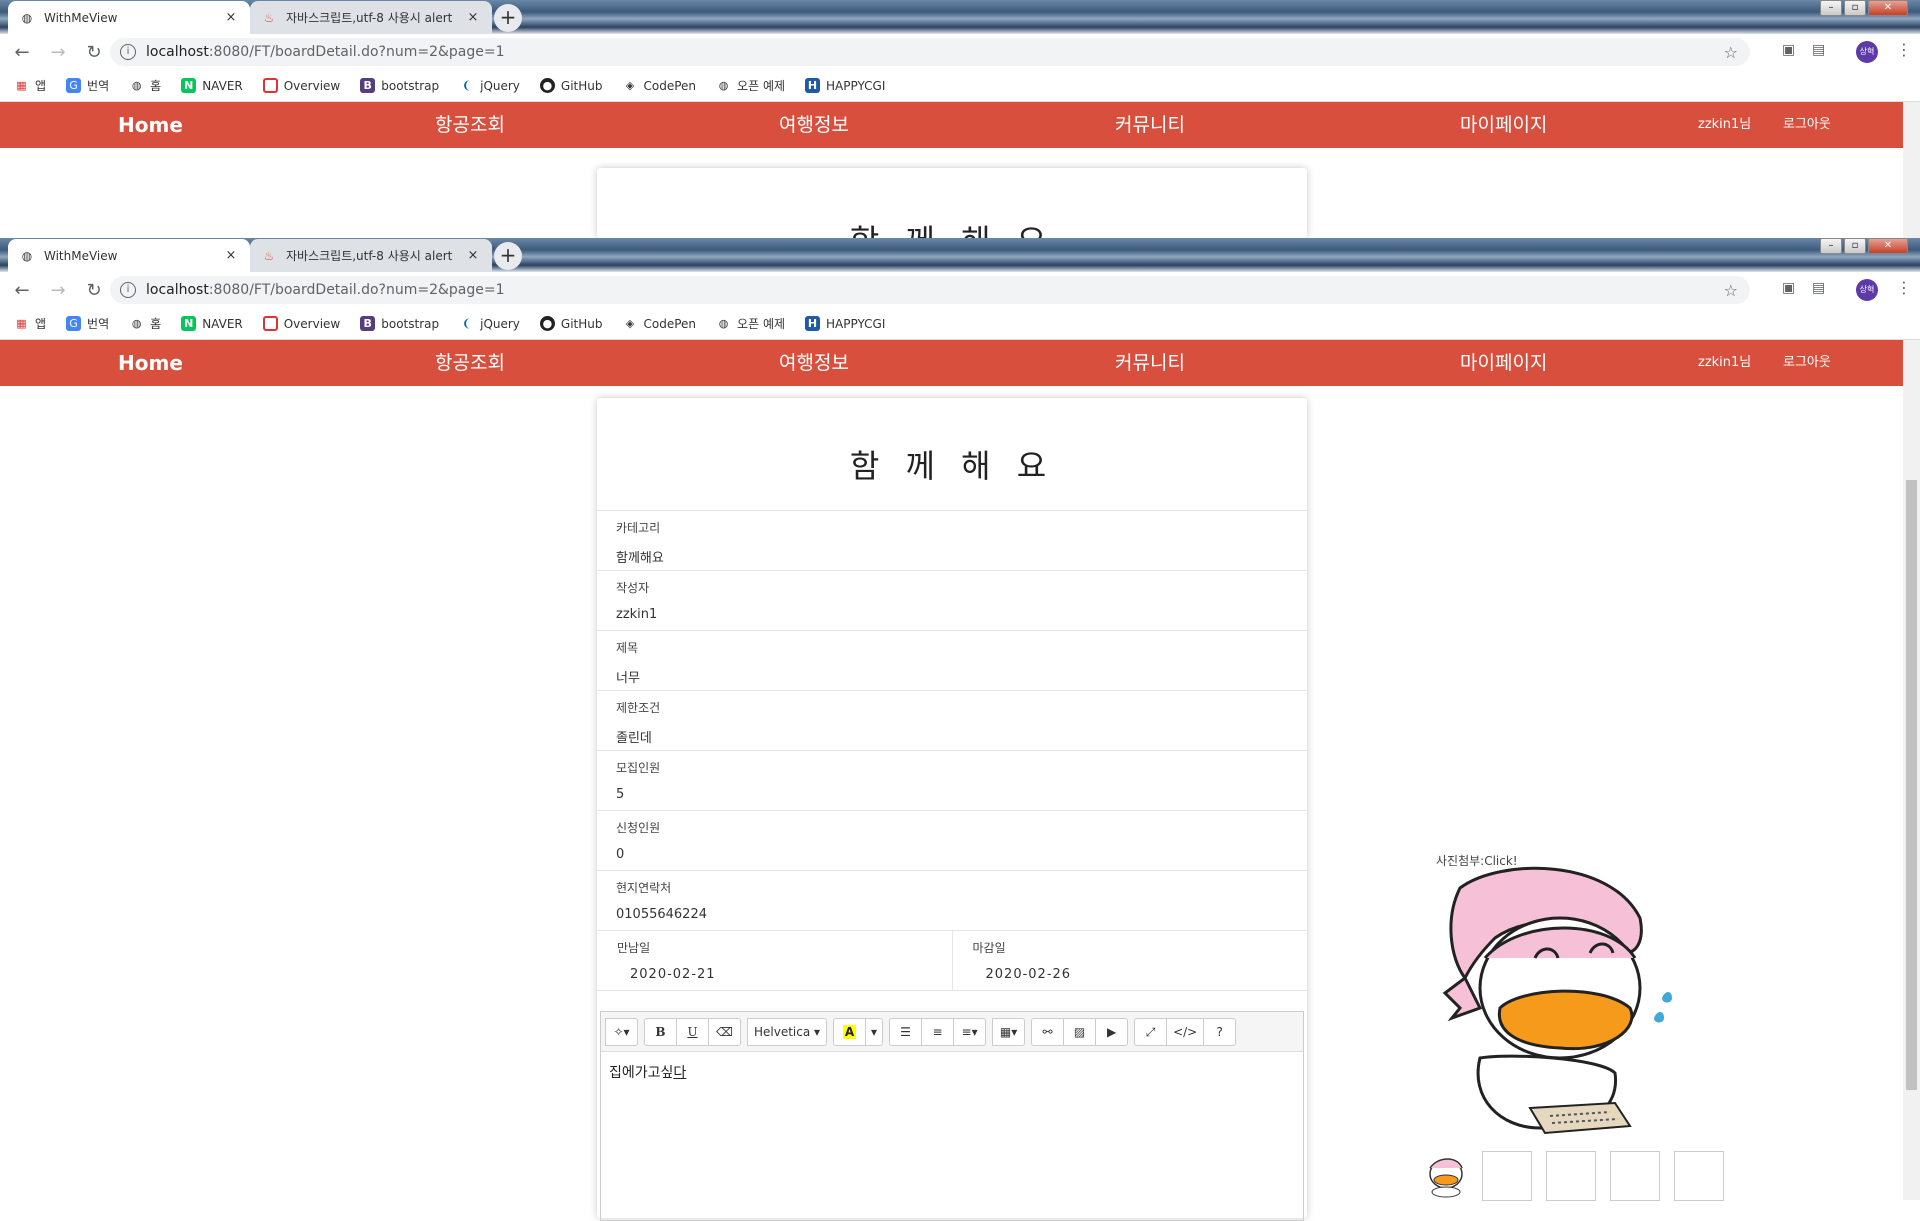  I want to click on duck-mascot-image, so click(1570, 998).